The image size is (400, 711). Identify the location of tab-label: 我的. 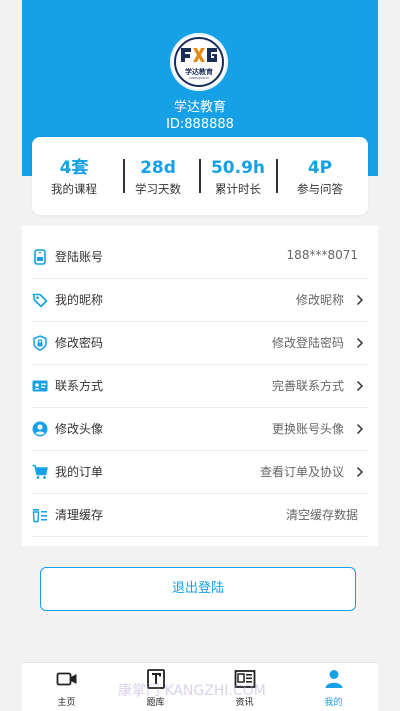
(333, 703).